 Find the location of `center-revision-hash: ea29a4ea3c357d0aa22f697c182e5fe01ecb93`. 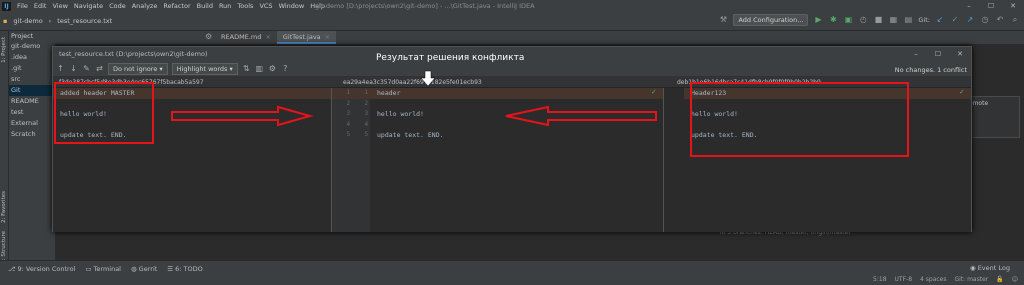

center-revision-hash: ea29a4ea3c357d0aa22f697c182e5fe01ecb93 is located at coordinates (412, 82).